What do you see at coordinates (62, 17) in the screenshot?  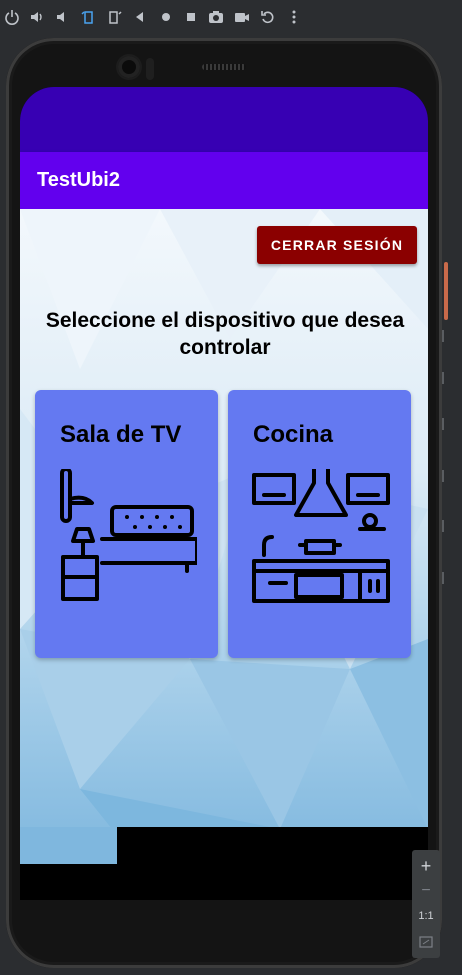 I see `volume-down-icon` at bounding box center [62, 17].